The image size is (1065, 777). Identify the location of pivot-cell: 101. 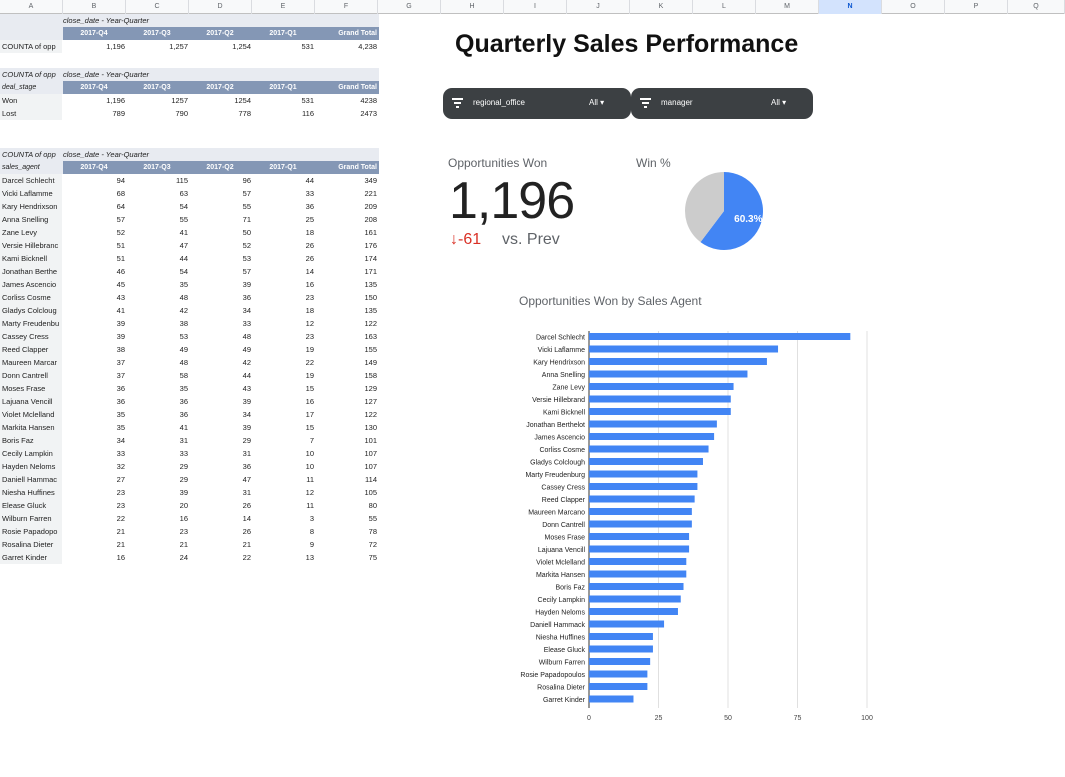
(346, 440).